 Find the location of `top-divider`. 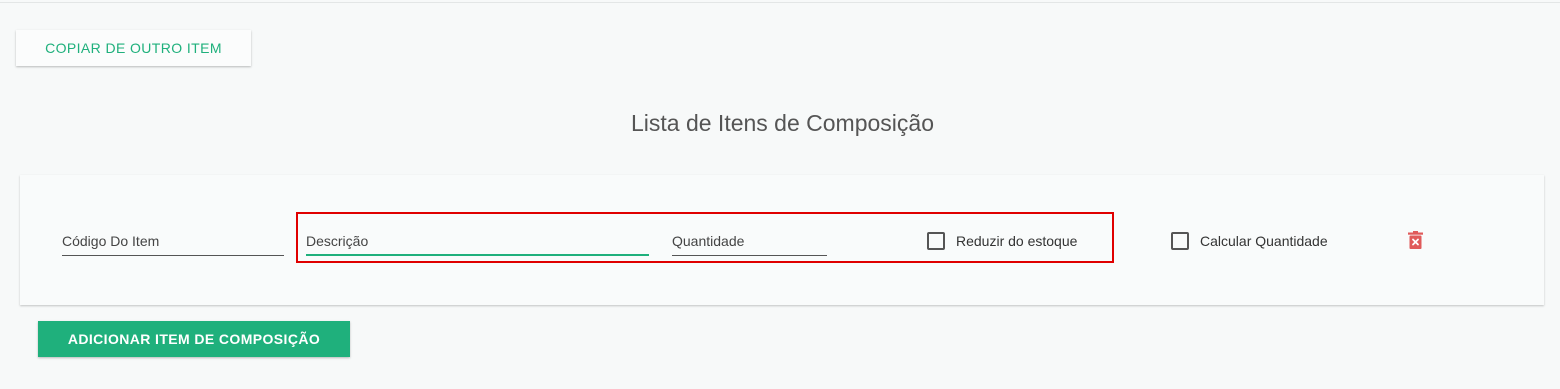

top-divider is located at coordinates (780, 2).